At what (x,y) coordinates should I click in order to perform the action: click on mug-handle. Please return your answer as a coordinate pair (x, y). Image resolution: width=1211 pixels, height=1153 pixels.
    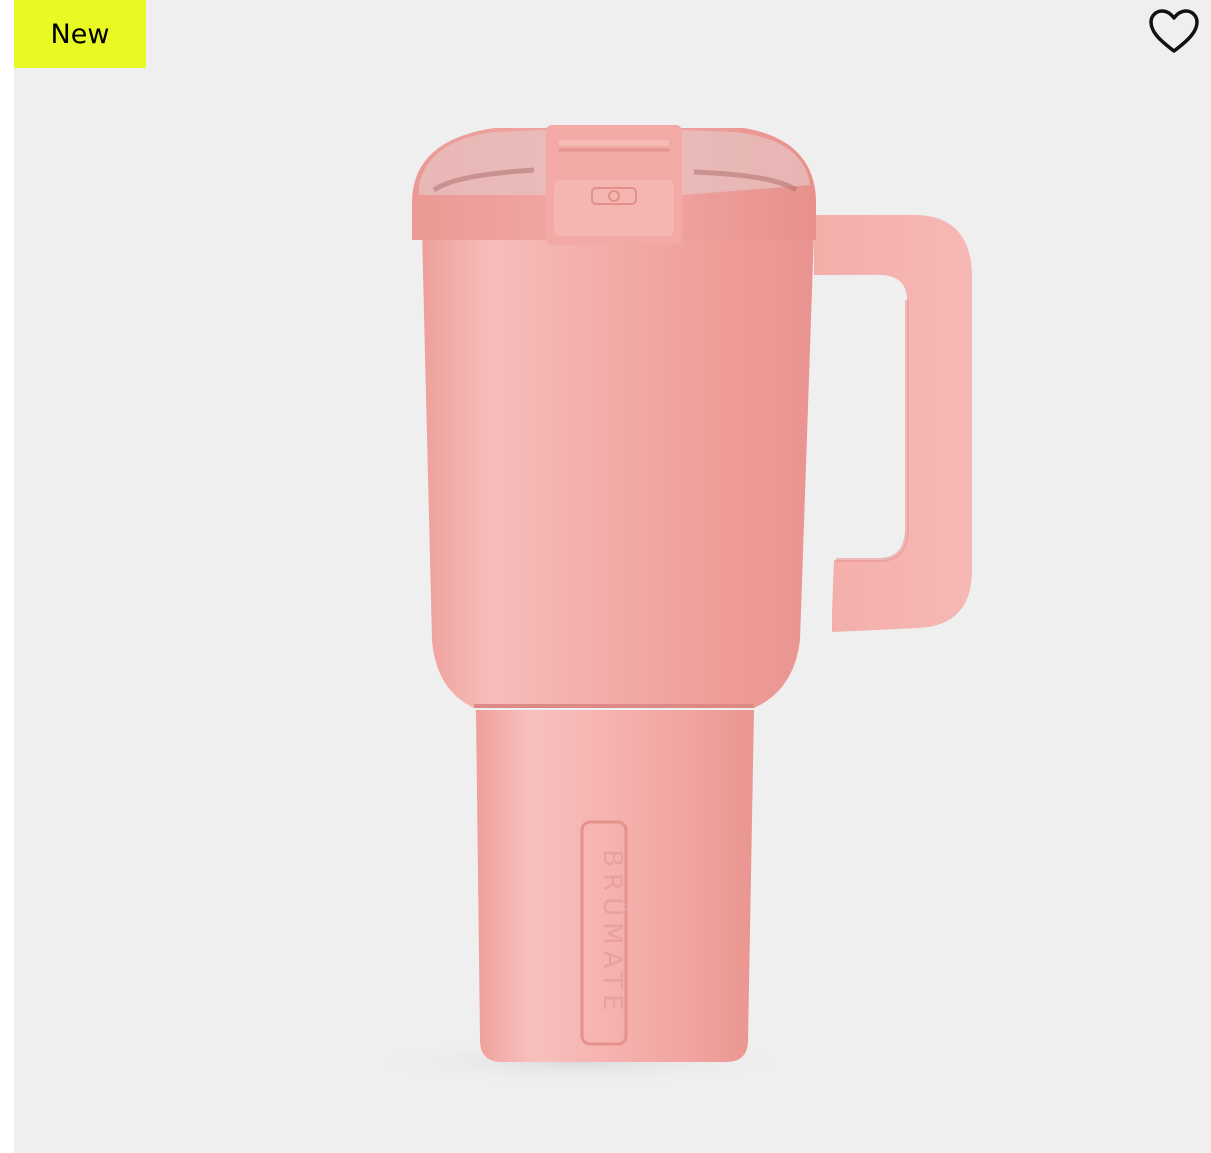
    Looking at the image, I should click on (893, 423).